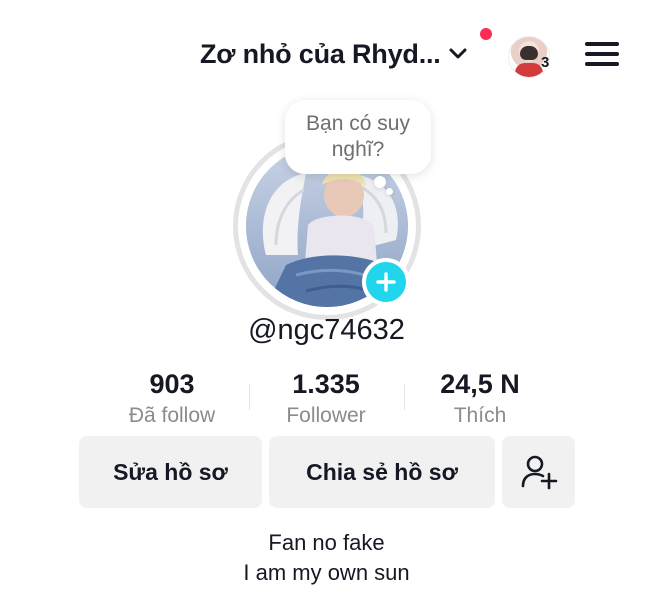  Describe the element at coordinates (545, 62) in the screenshot. I see `notification-count: 3` at that location.